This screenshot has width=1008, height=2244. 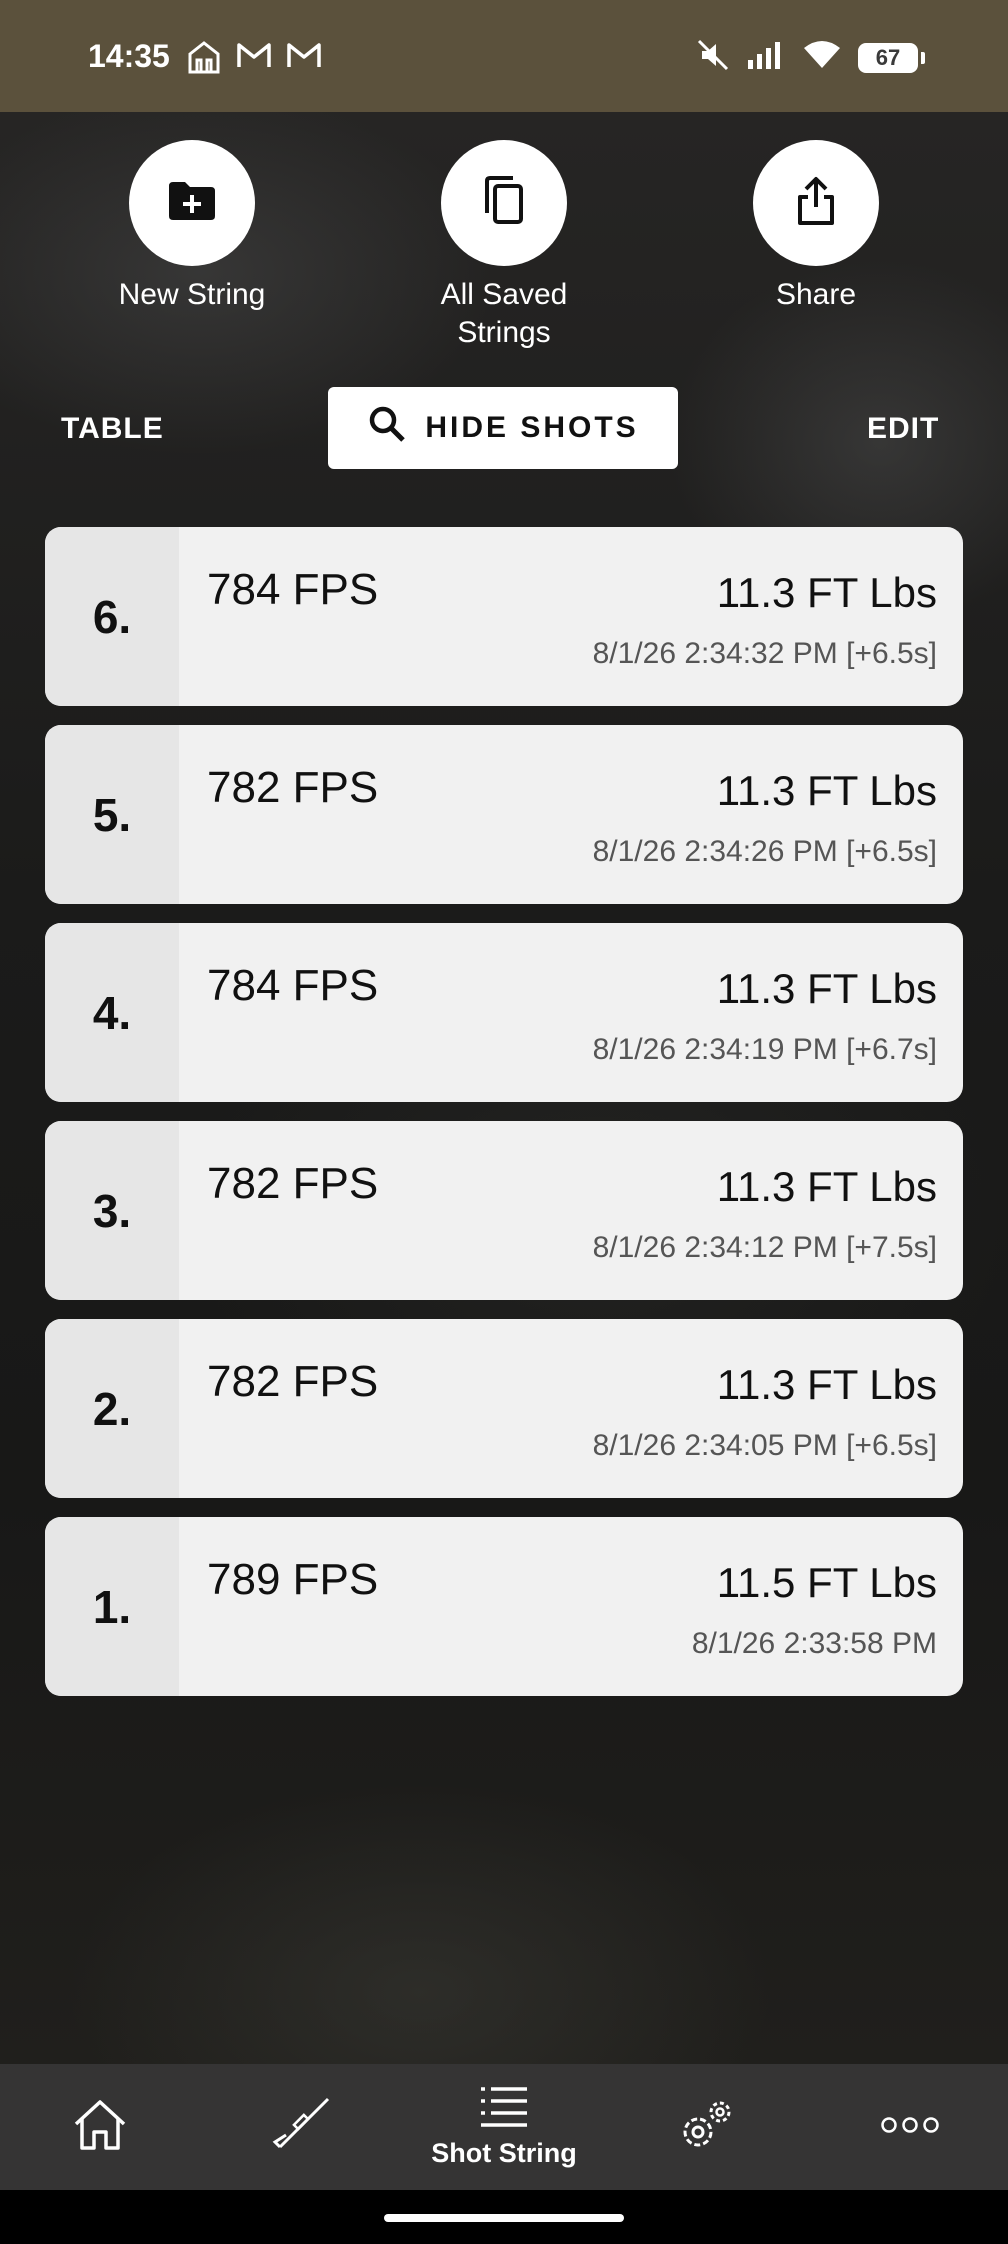 I want to click on settings-icon, so click(x=706, y=2127).